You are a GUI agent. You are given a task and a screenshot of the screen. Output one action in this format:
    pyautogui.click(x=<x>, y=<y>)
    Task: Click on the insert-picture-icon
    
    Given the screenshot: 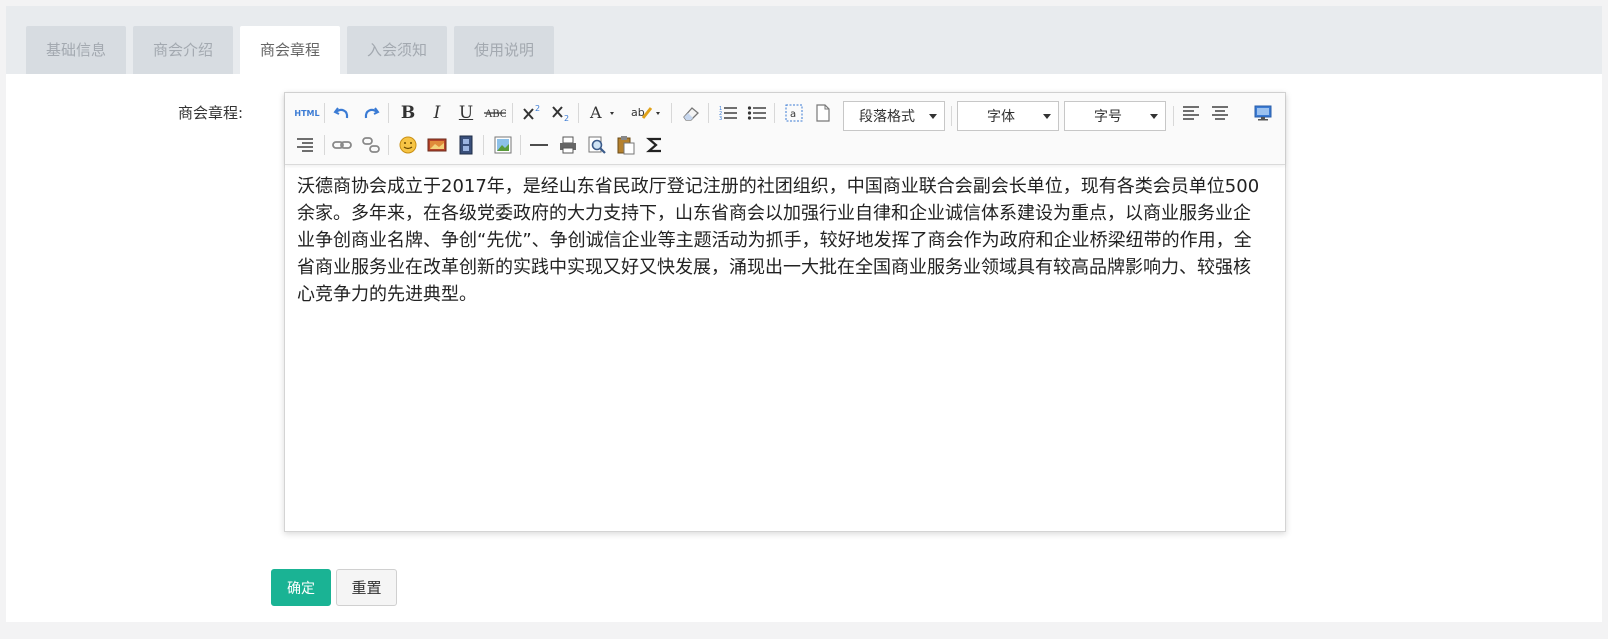 What is the action you would take?
    pyautogui.click(x=503, y=145)
    